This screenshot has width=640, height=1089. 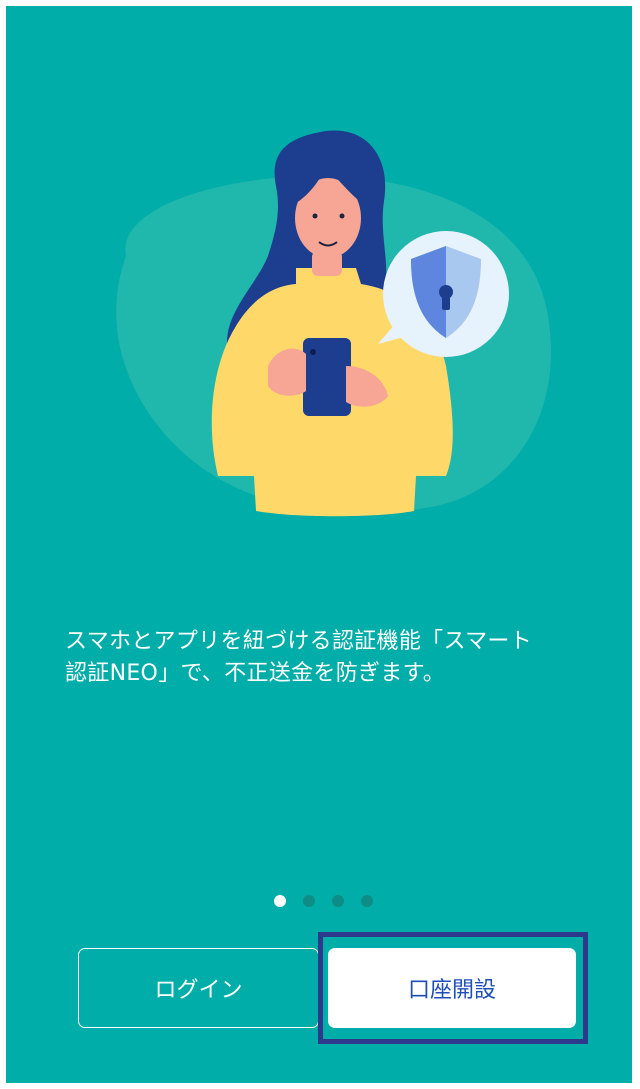 I want to click on keyhole-bottom, so click(x=446, y=302).